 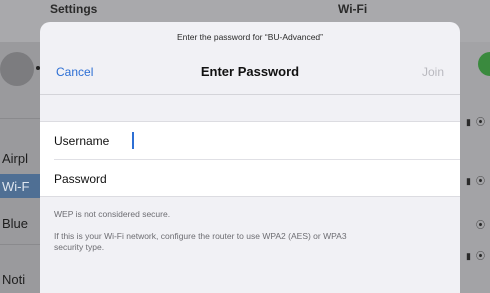 What do you see at coordinates (475, 167) in the screenshot?
I see `background-network-list` at bounding box center [475, 167].